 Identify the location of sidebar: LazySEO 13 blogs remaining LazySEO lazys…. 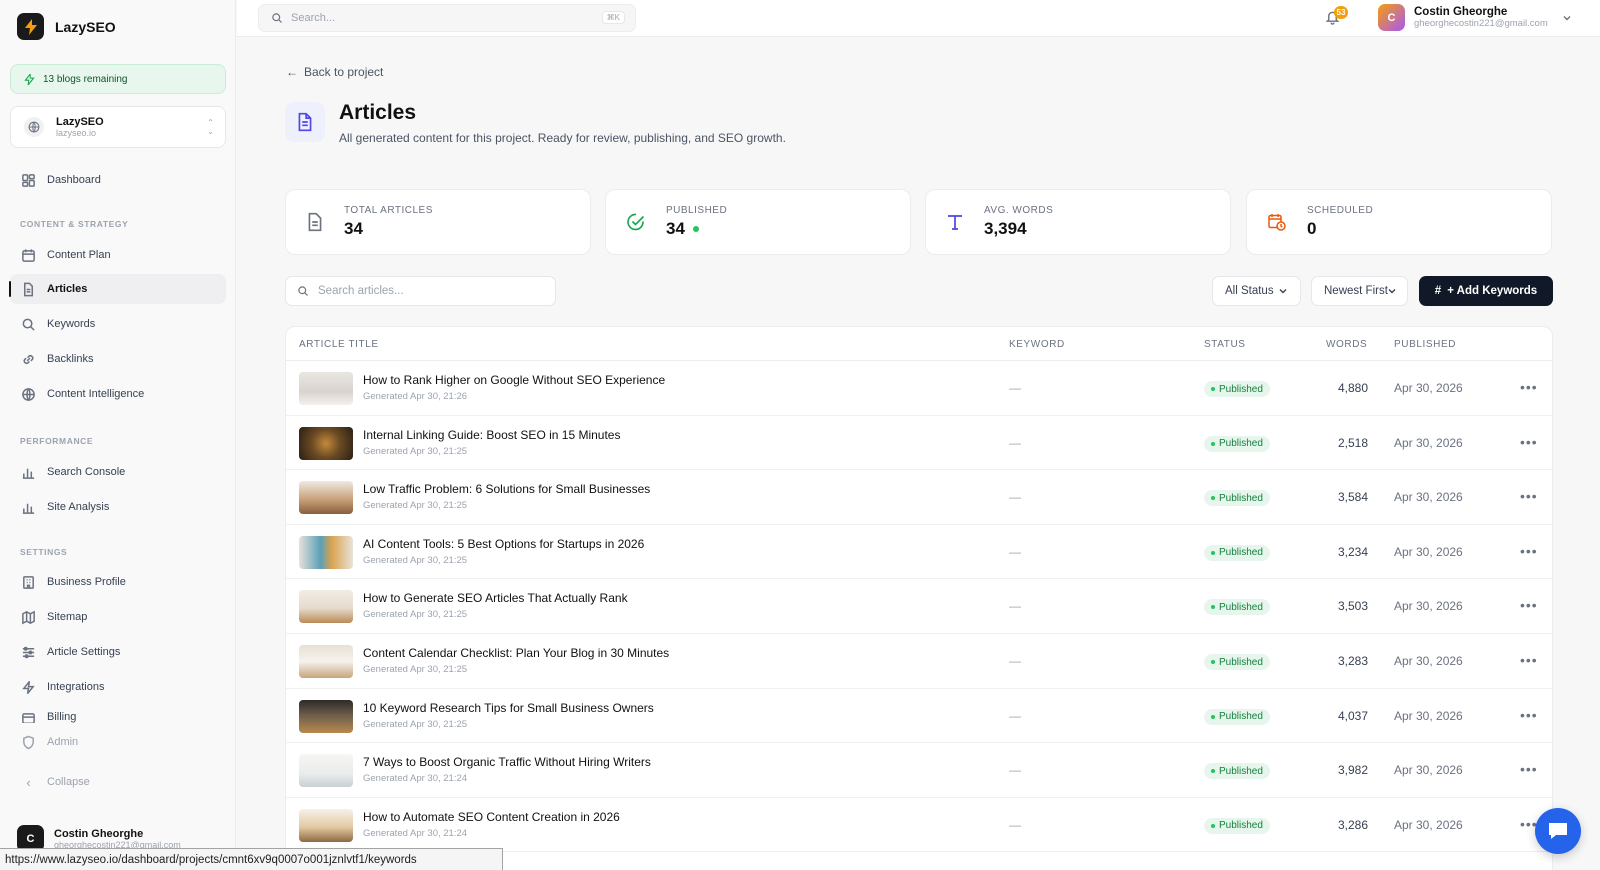
(118, 435).